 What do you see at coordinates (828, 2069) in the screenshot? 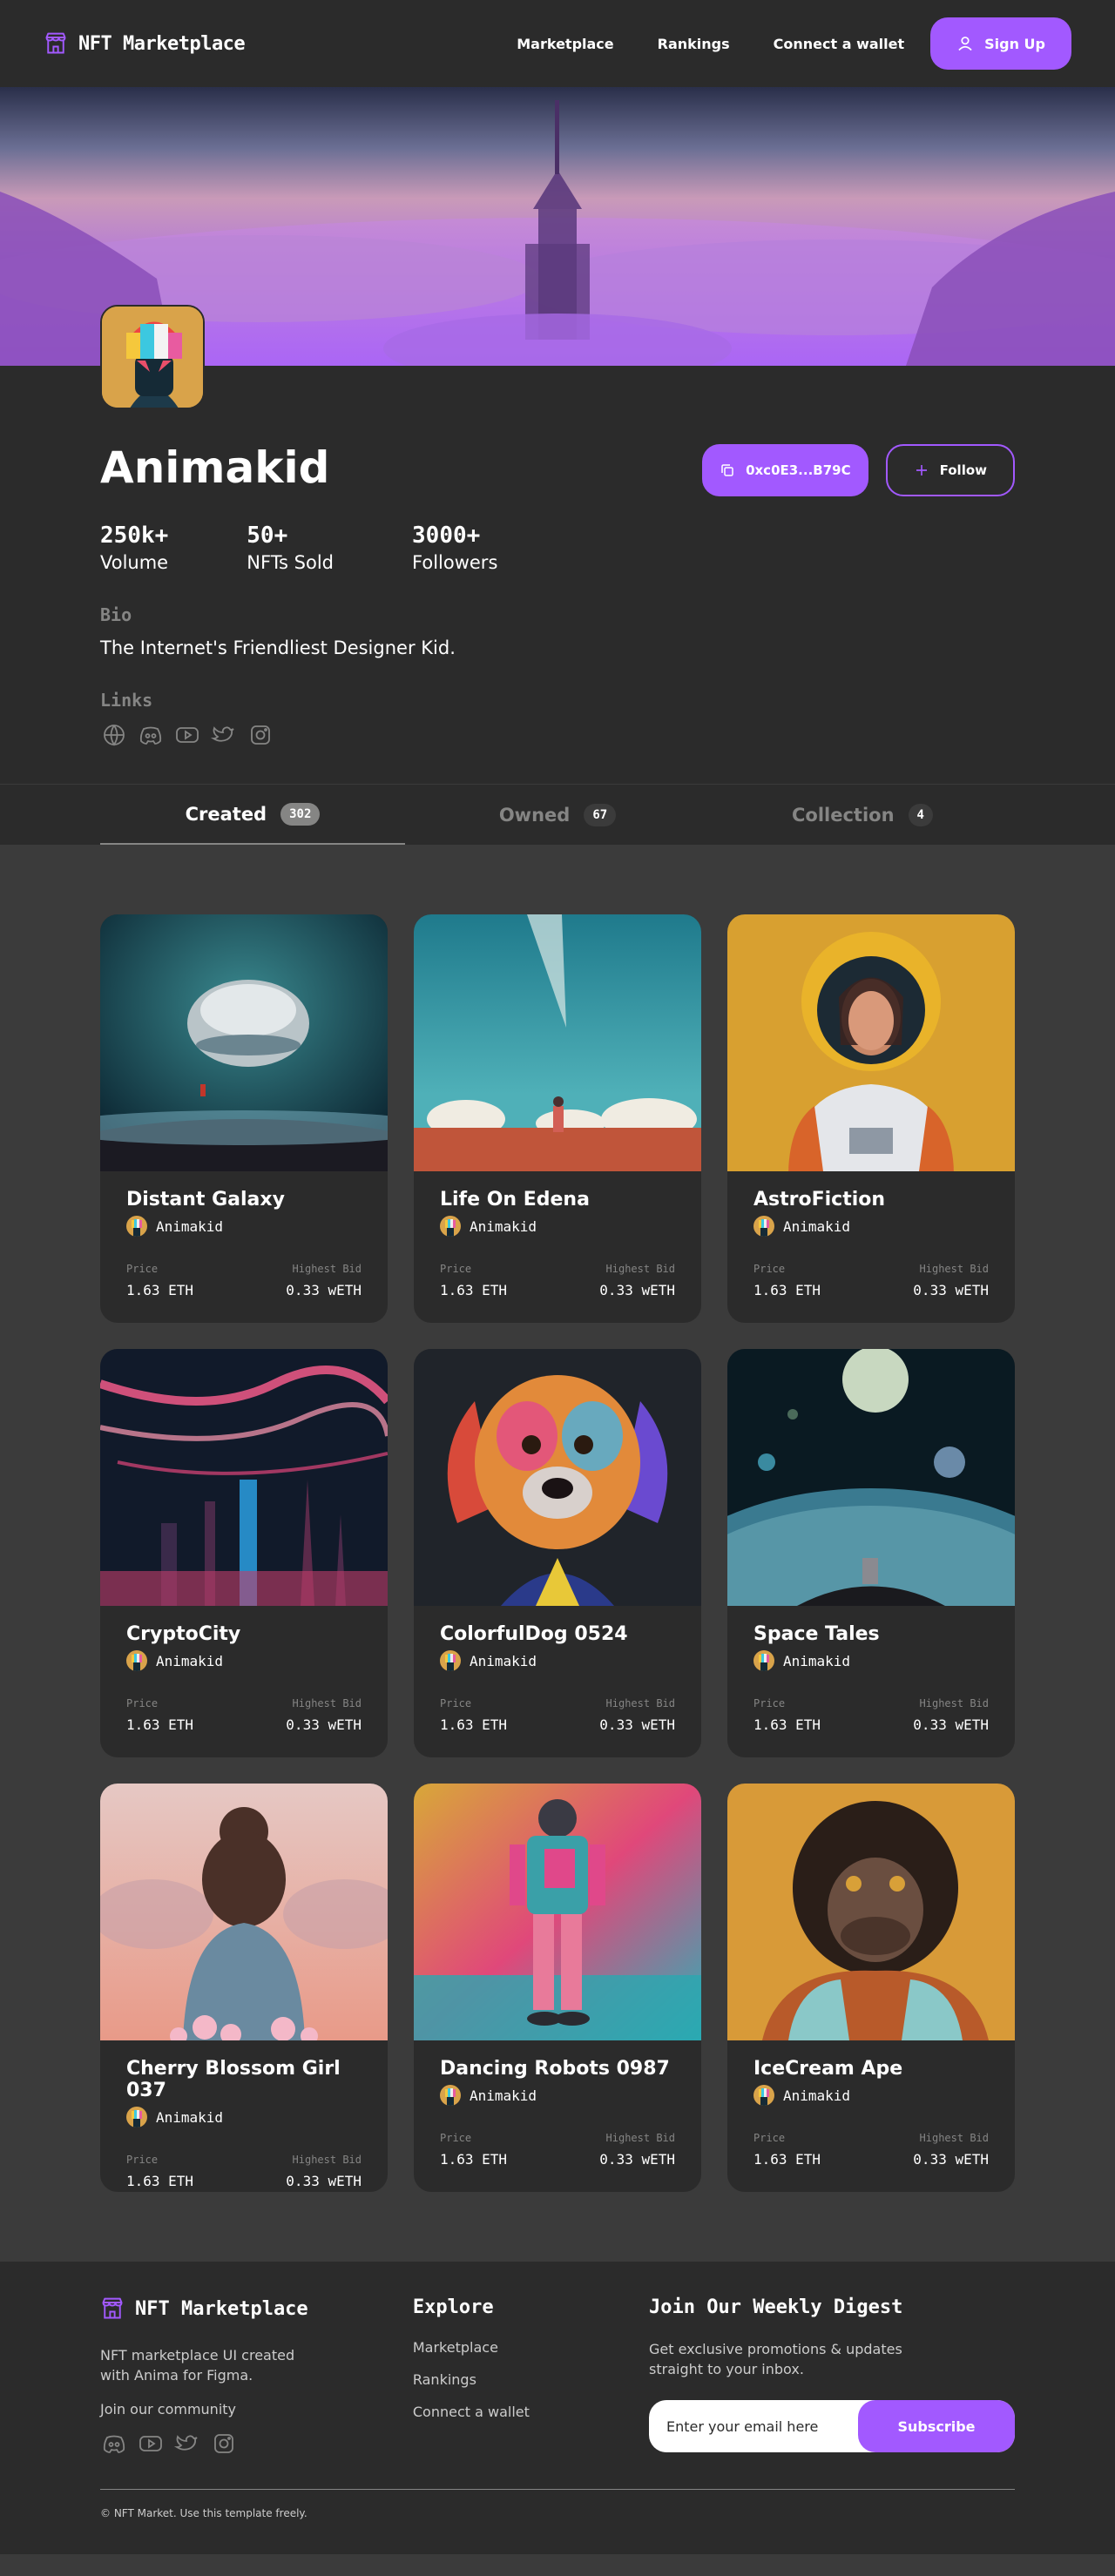
I see `nft-title: IceCream Ape` at bounding box center [828, 2069].